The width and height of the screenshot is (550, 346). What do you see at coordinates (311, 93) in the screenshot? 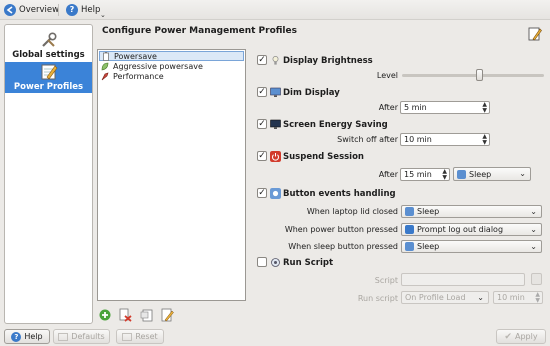
I see `dim-display-title: Dim Display` at bounding box center [311, 93].